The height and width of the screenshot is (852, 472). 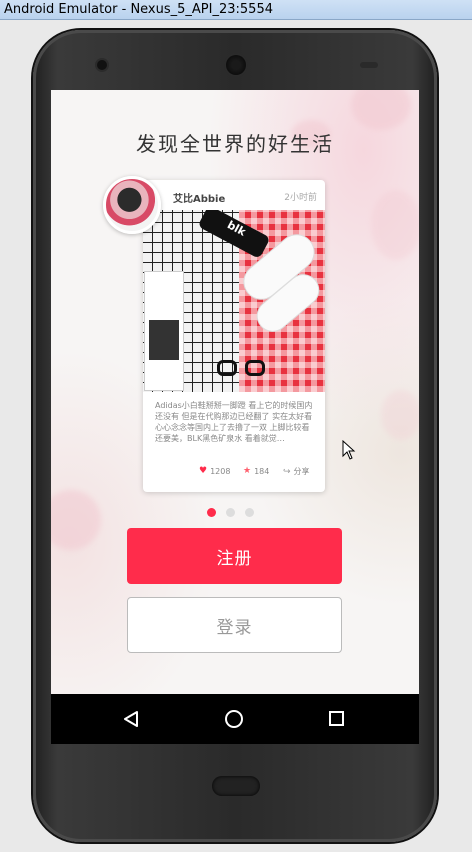 What do you see at coordinates (211, 512) in the screenshot?
I see `pagination-dot-active` at bounding box center [211, 512].